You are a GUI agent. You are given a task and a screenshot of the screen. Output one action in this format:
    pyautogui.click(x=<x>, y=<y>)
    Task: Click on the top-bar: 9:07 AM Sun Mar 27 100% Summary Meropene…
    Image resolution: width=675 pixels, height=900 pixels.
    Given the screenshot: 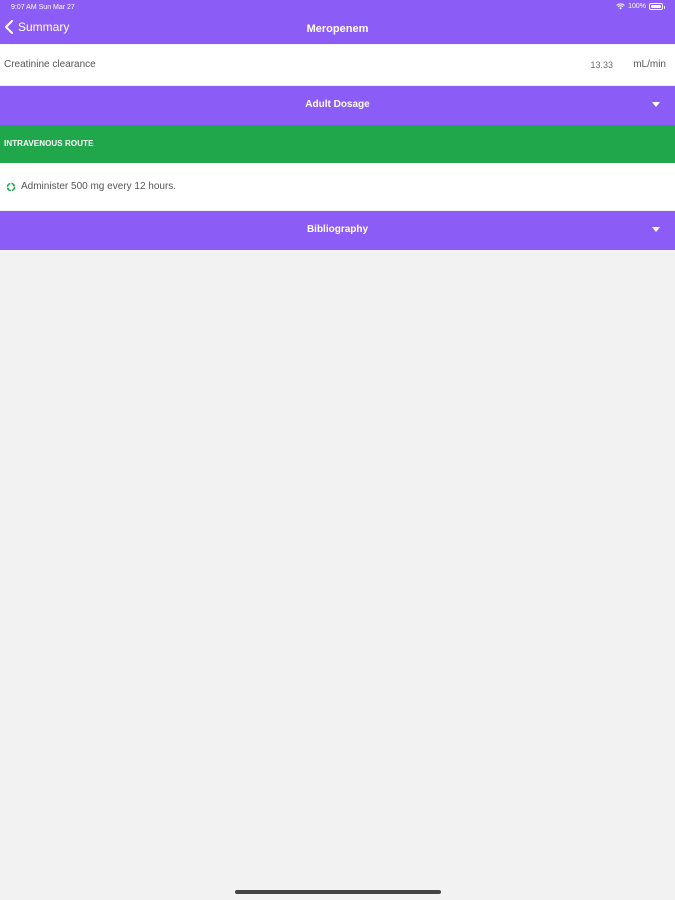 What is the action you would take?
    pyautogui.click(x=337, y=22)
    